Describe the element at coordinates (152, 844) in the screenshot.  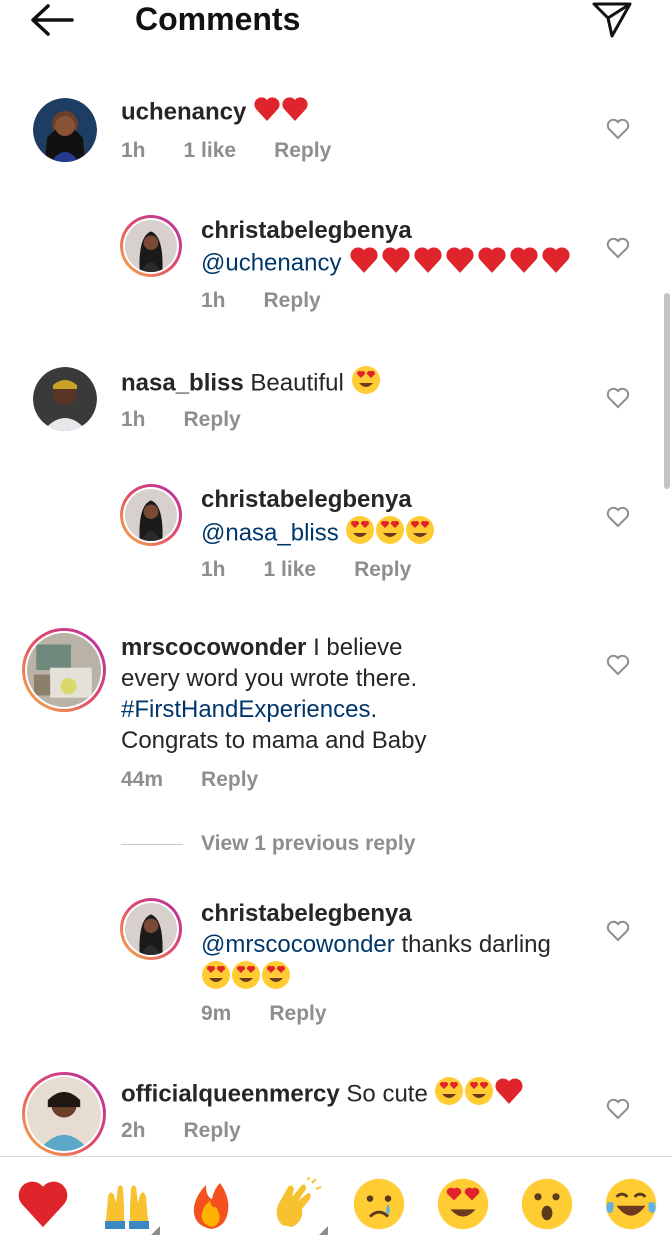
I see `divider` at that location.